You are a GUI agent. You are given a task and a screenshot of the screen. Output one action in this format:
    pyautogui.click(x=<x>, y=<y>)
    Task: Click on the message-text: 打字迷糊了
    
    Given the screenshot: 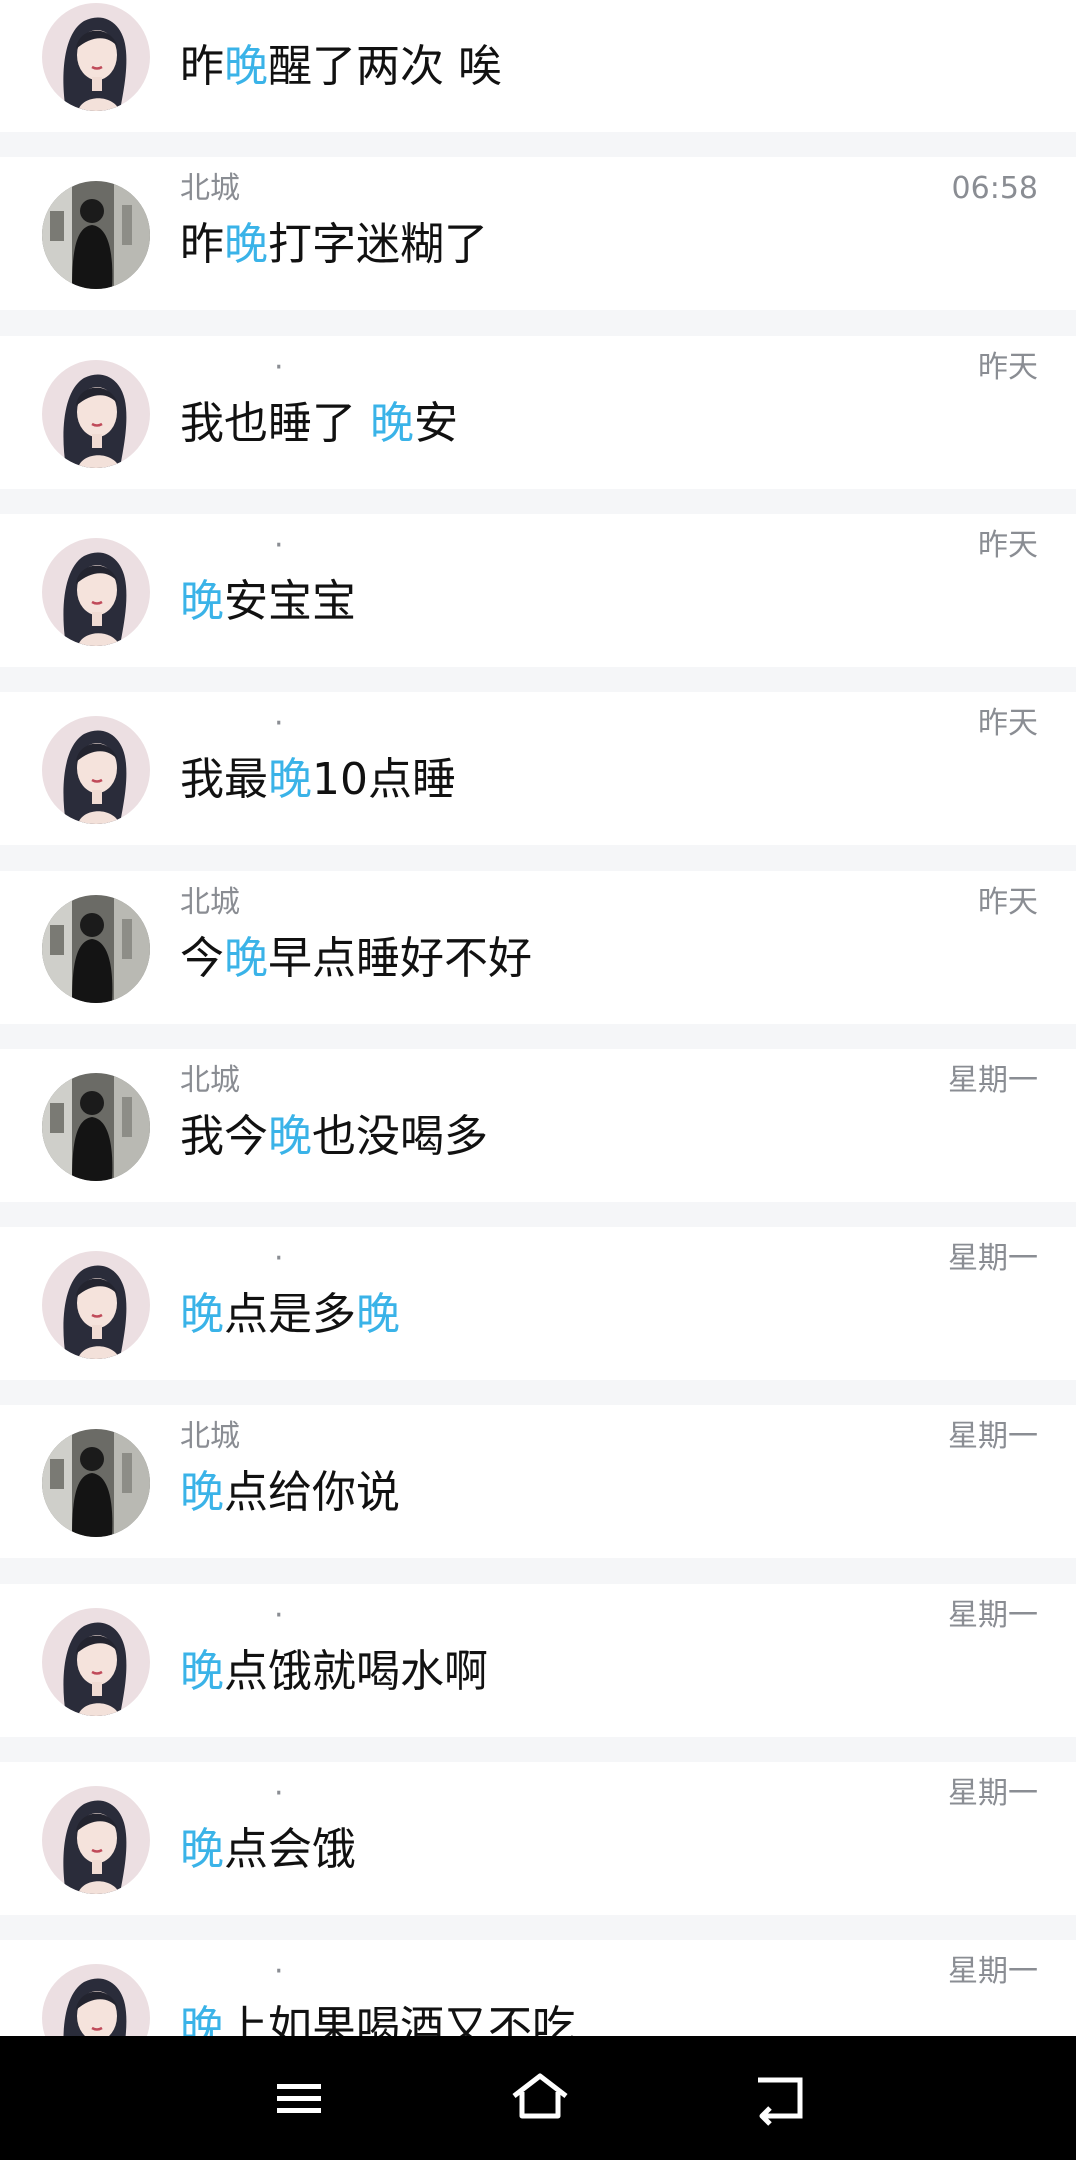 What is the action you would take?
    pyautogui.click(x=378, y=245)
    